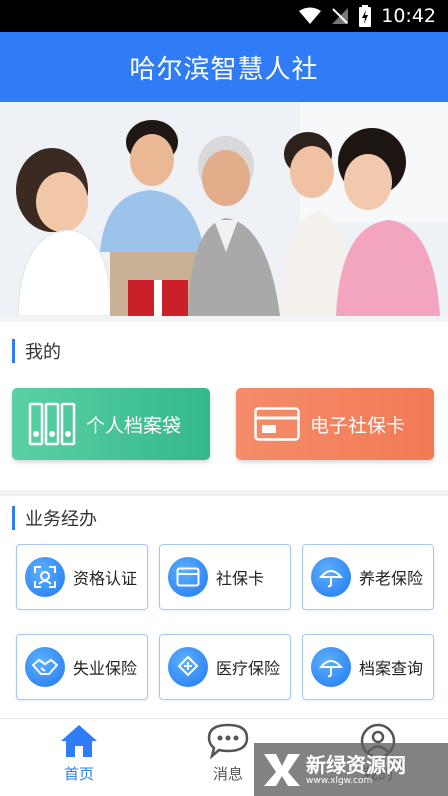 This screenshot has width=448, height=796. I want to click on home-icon, so click(79, 741).